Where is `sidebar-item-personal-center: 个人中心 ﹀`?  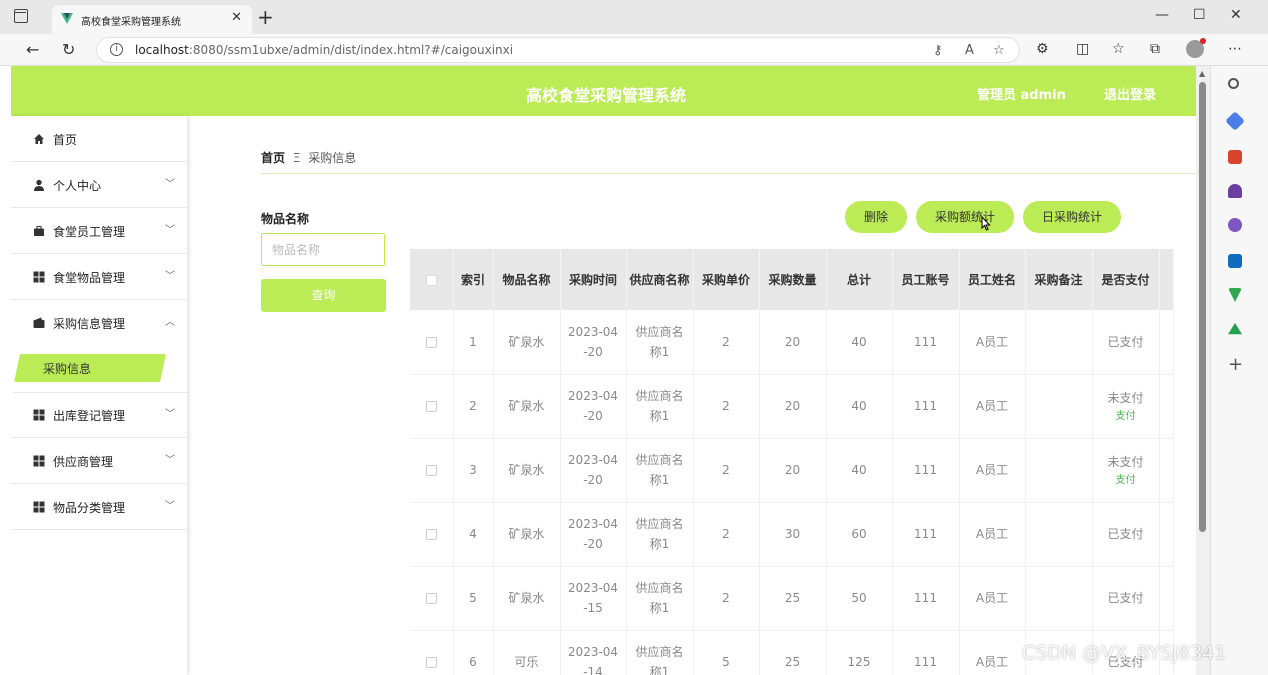 sidebar-item-personal-center: 个人中心 ﹀ is located at coordinates (99, 185).